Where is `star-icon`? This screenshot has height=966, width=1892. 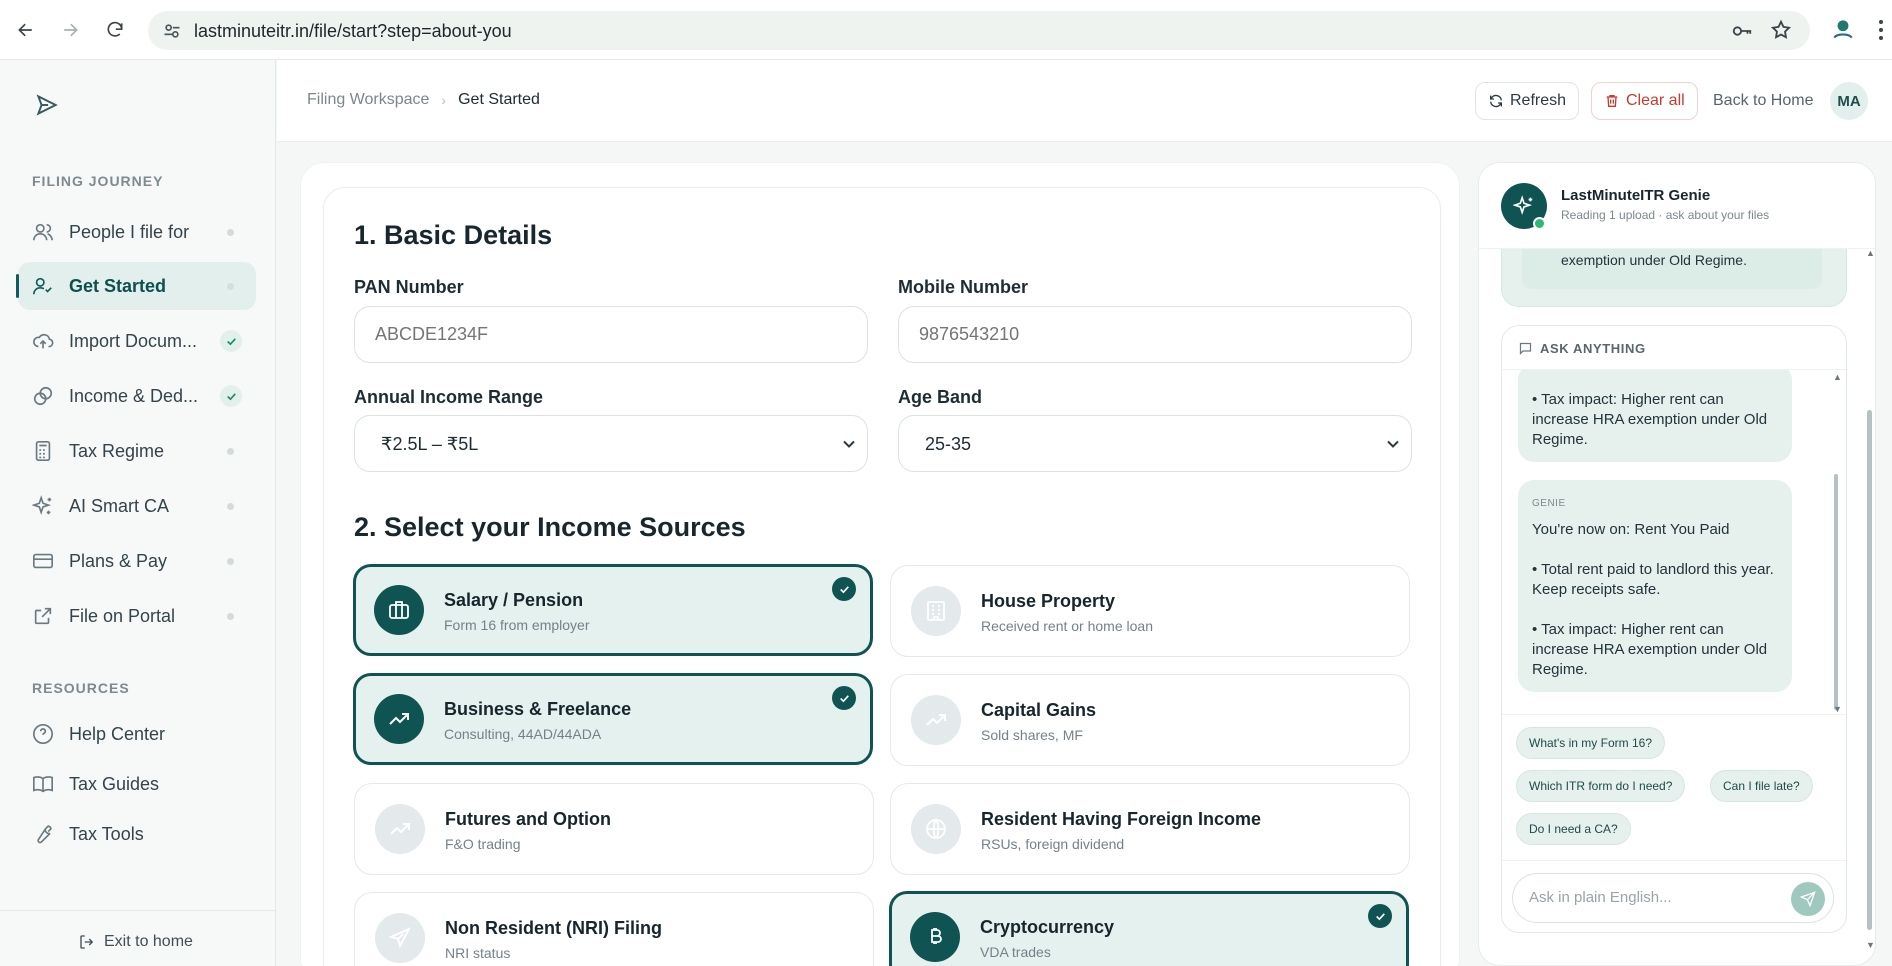 star-icon is located at coordinates (1781, 30).